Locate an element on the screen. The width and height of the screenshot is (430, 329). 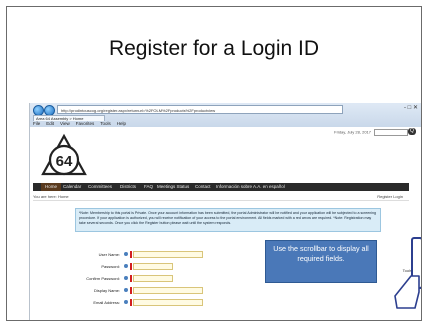
form-row-email: Email Address: is located at coordinates (100, 302).